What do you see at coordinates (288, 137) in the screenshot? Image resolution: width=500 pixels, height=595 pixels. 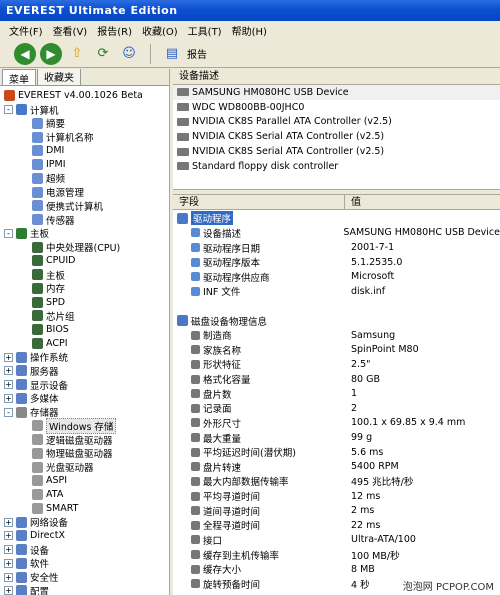 I see `device-label: NVIDIA CK8S Serial ATA Controller (v2.5)` at bounding box center [288, 137].